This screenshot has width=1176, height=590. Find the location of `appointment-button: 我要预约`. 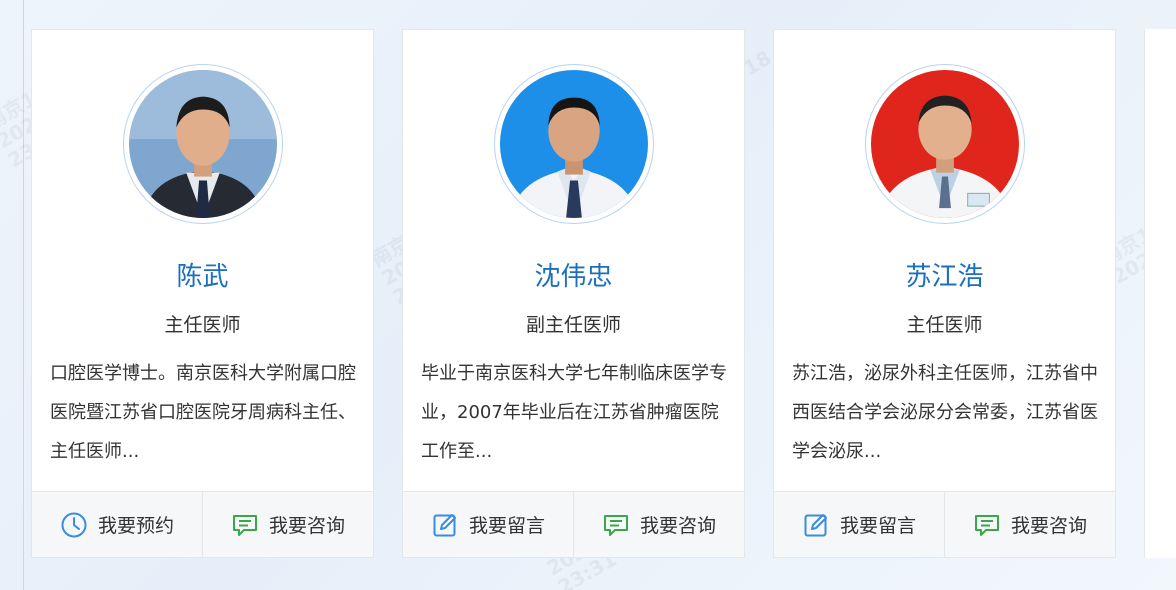

appointment-button: 我要预约 is located at coordinates (117, 524).